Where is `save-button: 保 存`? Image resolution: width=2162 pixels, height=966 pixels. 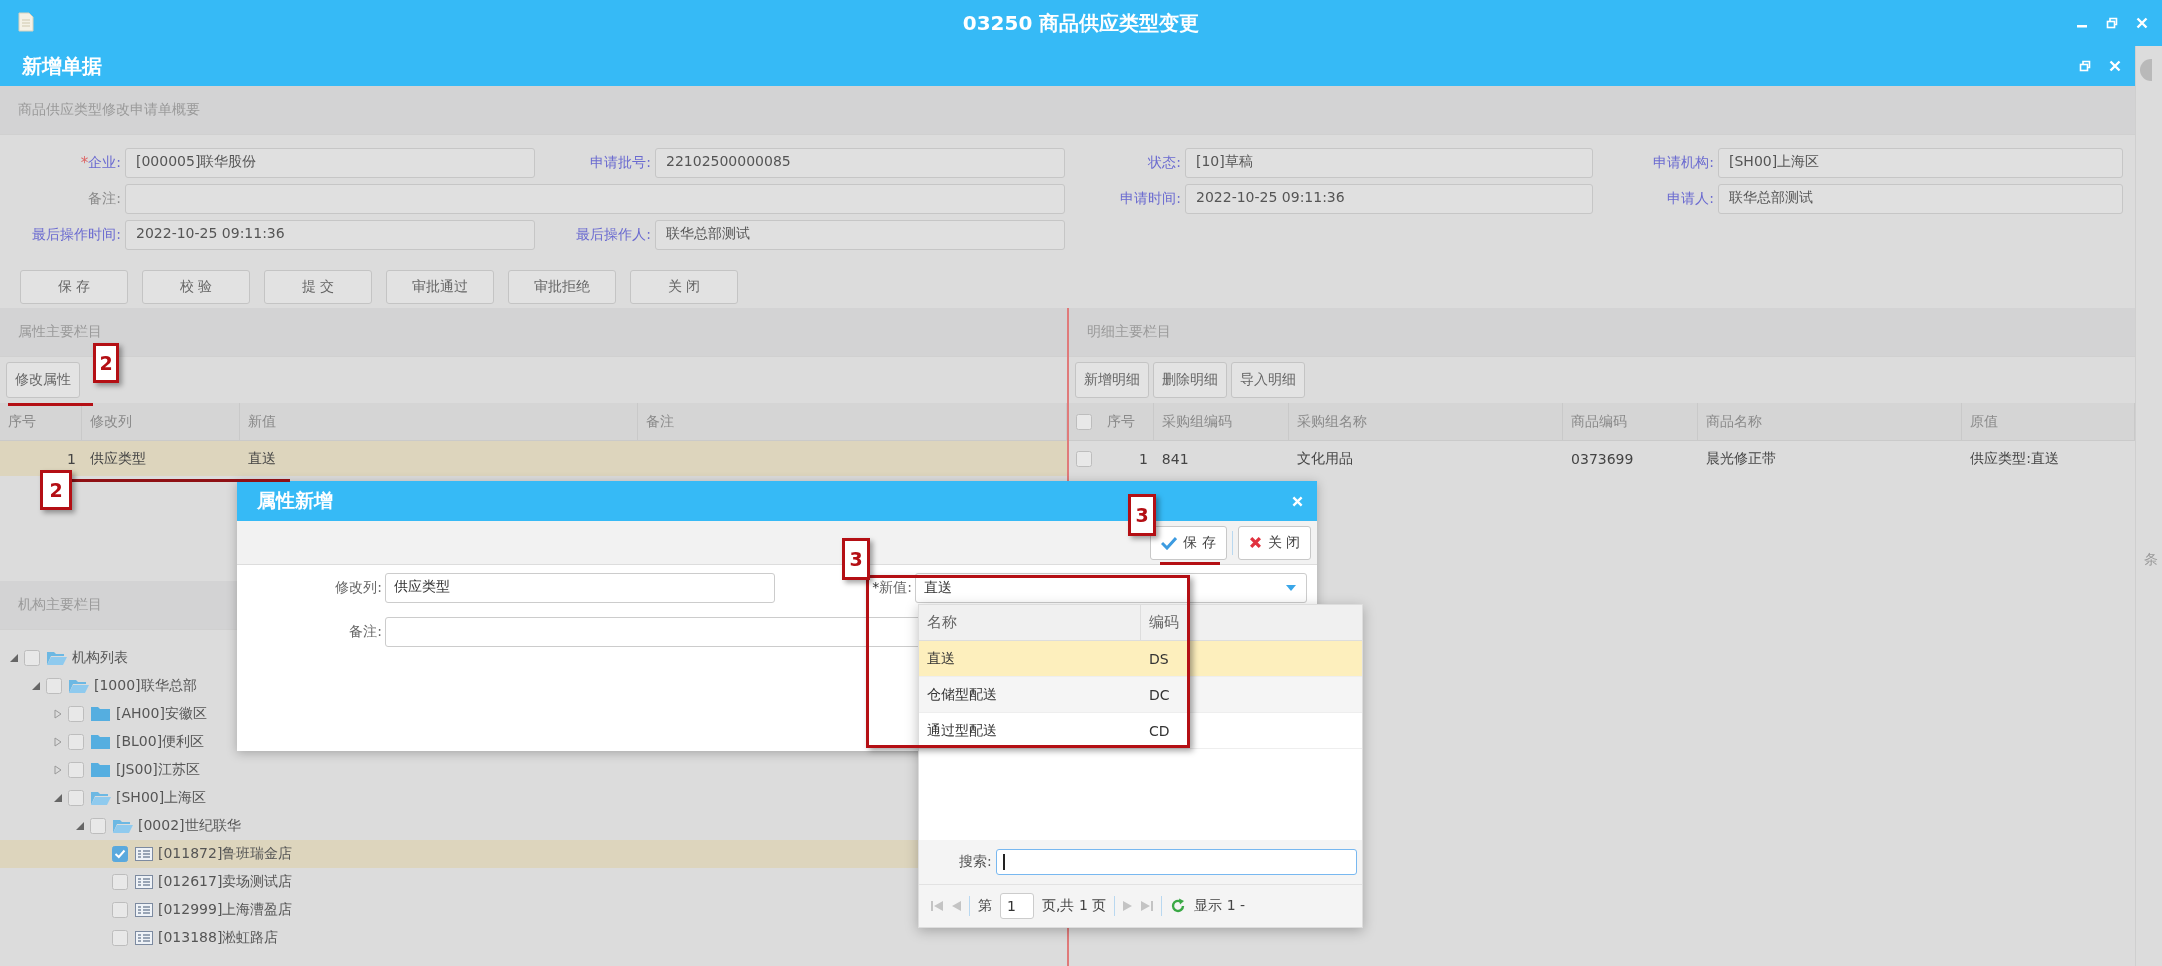
save-button: 保 存 is located at coordinates (1188, 542).